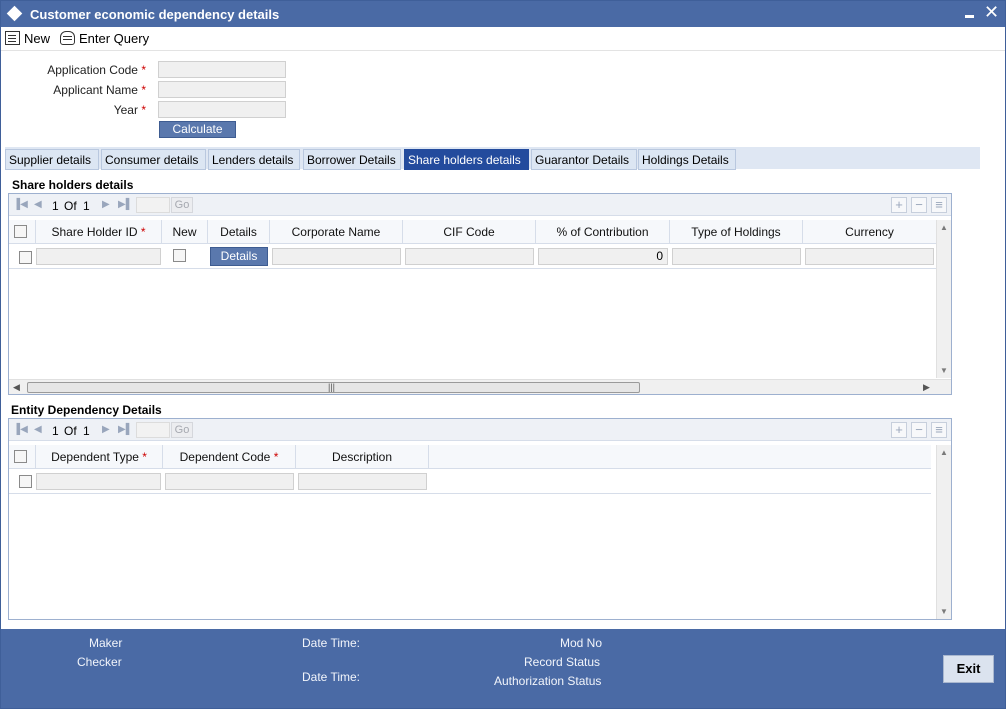 The width and height of the screenshot is (1006, 709). Describe the element at coordinates (968, 669) in the screenshot. I see `exit-button: Exit` at that location.